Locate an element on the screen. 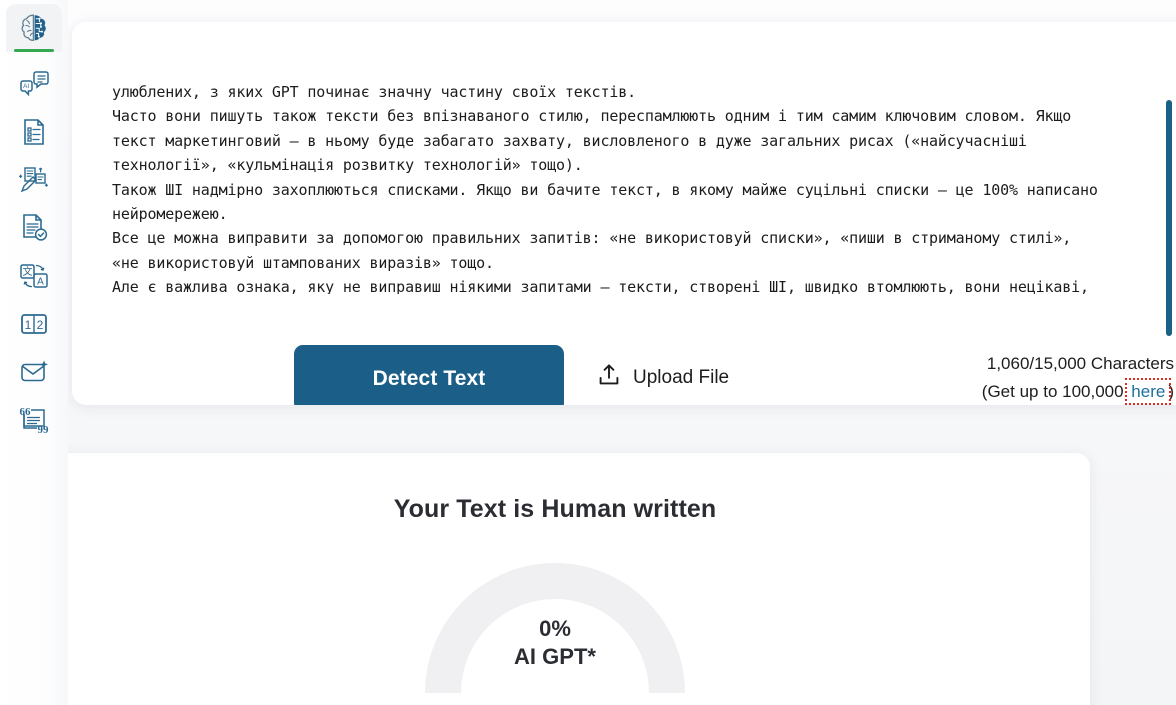  gauge-metric-label: AI GPT* is located at coordinates (555, 657).